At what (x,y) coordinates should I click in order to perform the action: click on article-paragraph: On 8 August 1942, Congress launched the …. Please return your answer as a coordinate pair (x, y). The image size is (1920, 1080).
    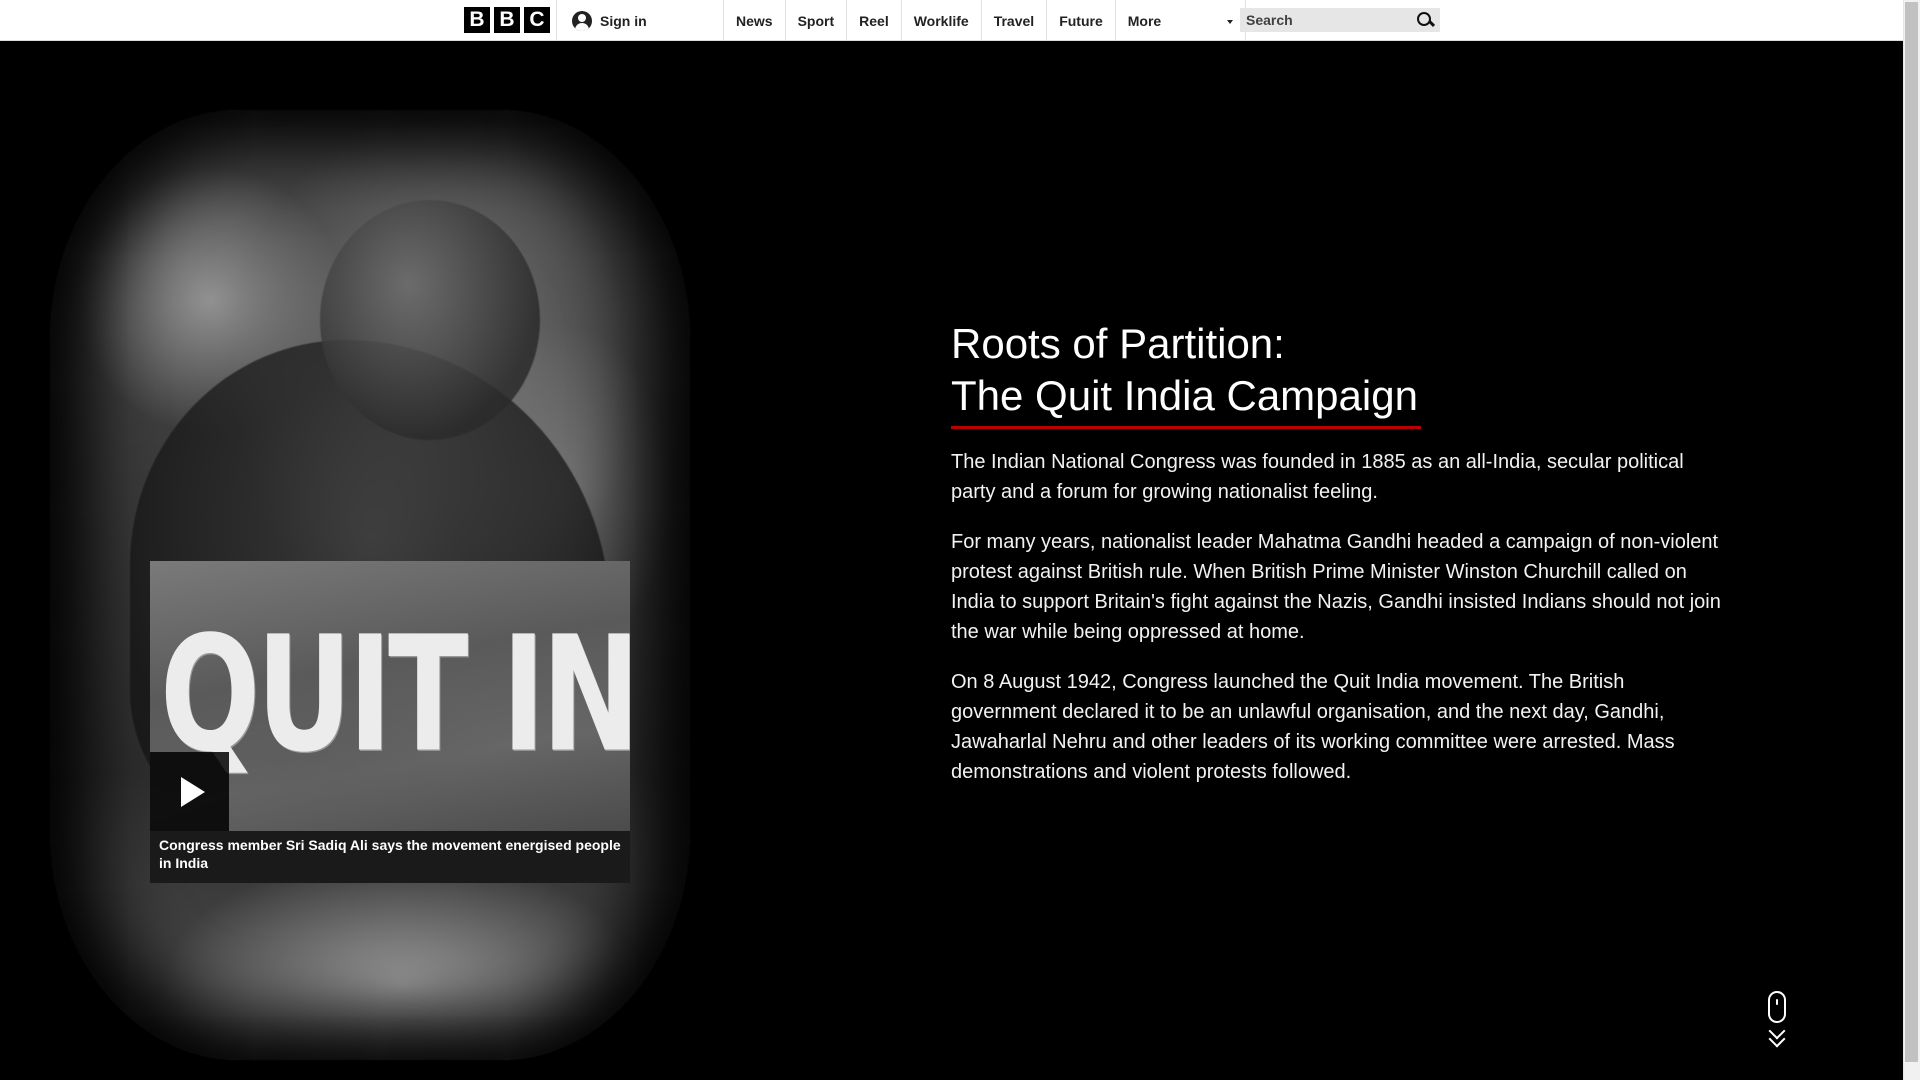
    Looking at the image, I should click on (1313, 727).